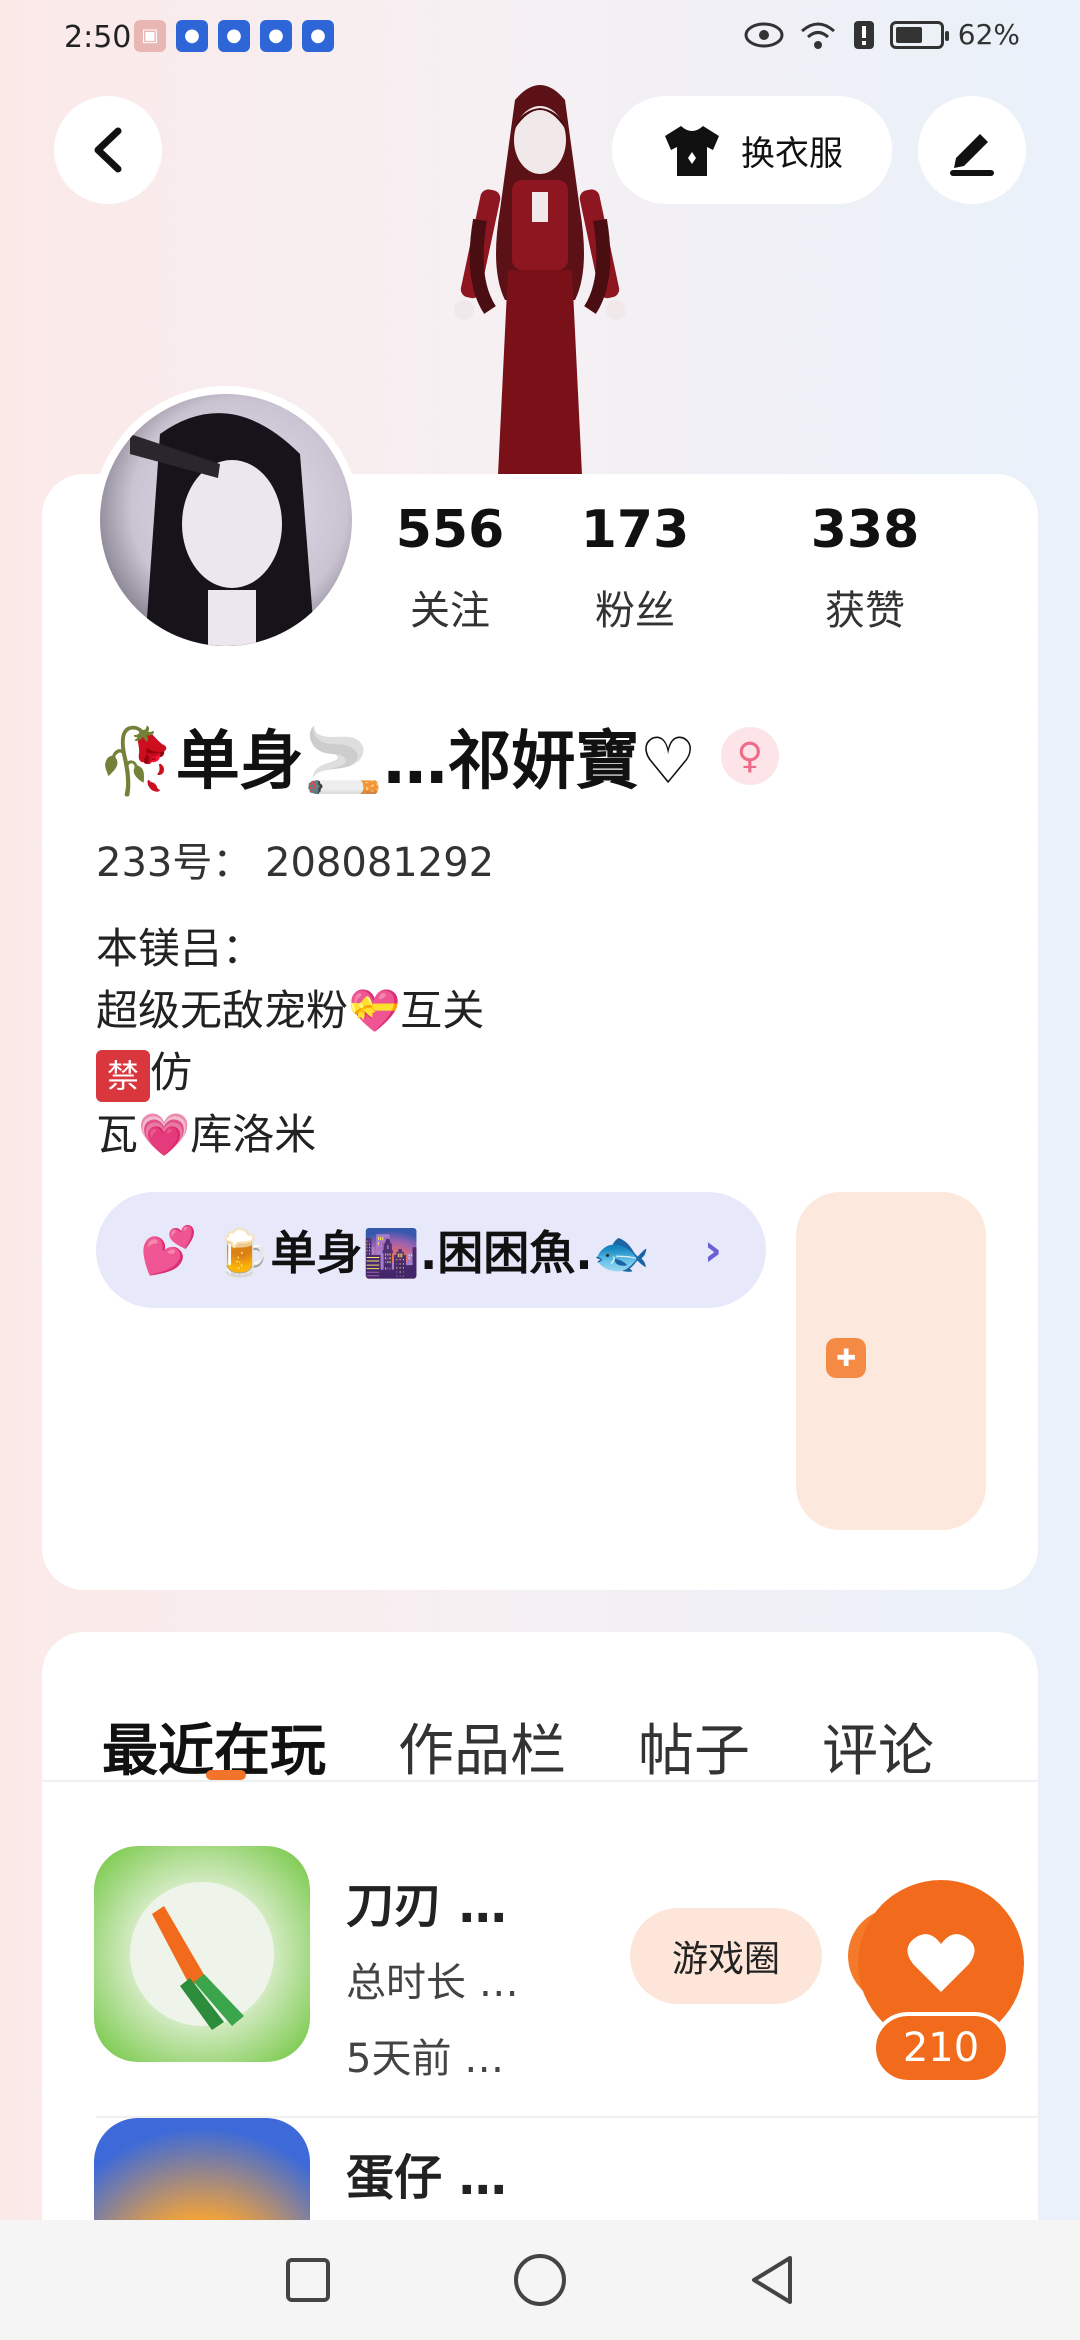 The width and height of the screenshot is (1080, 2340). Describe the element at coordinates (222, 529) in the screenshot. I see `avatar-portrait` at that location.